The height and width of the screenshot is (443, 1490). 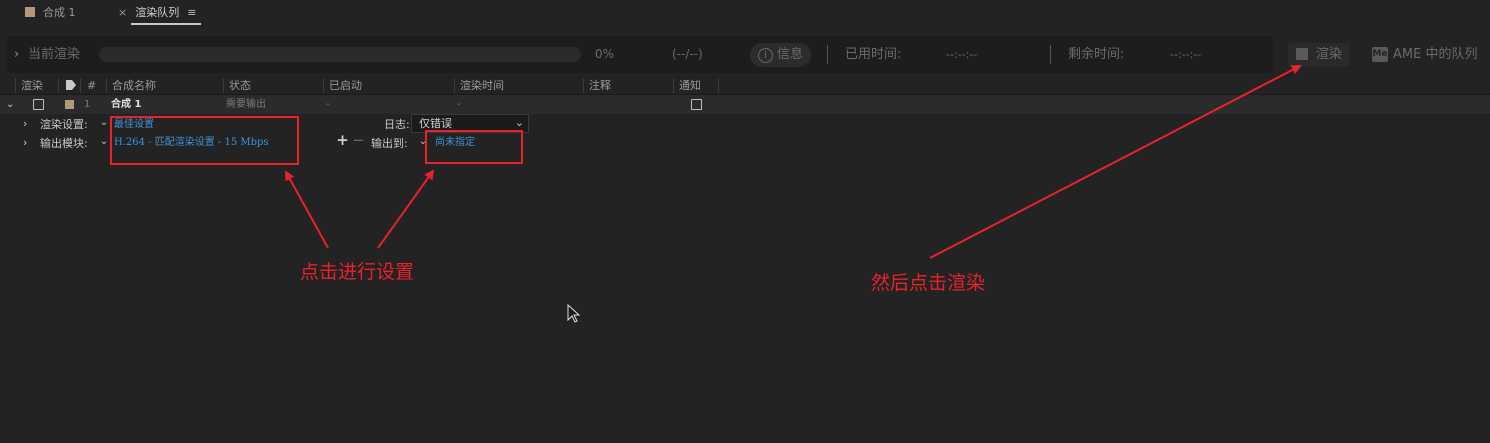 What do you see at coordinates (307, 209) in the screenshot?
I see `arrow-to-settings` at bounding box center [307, 209].